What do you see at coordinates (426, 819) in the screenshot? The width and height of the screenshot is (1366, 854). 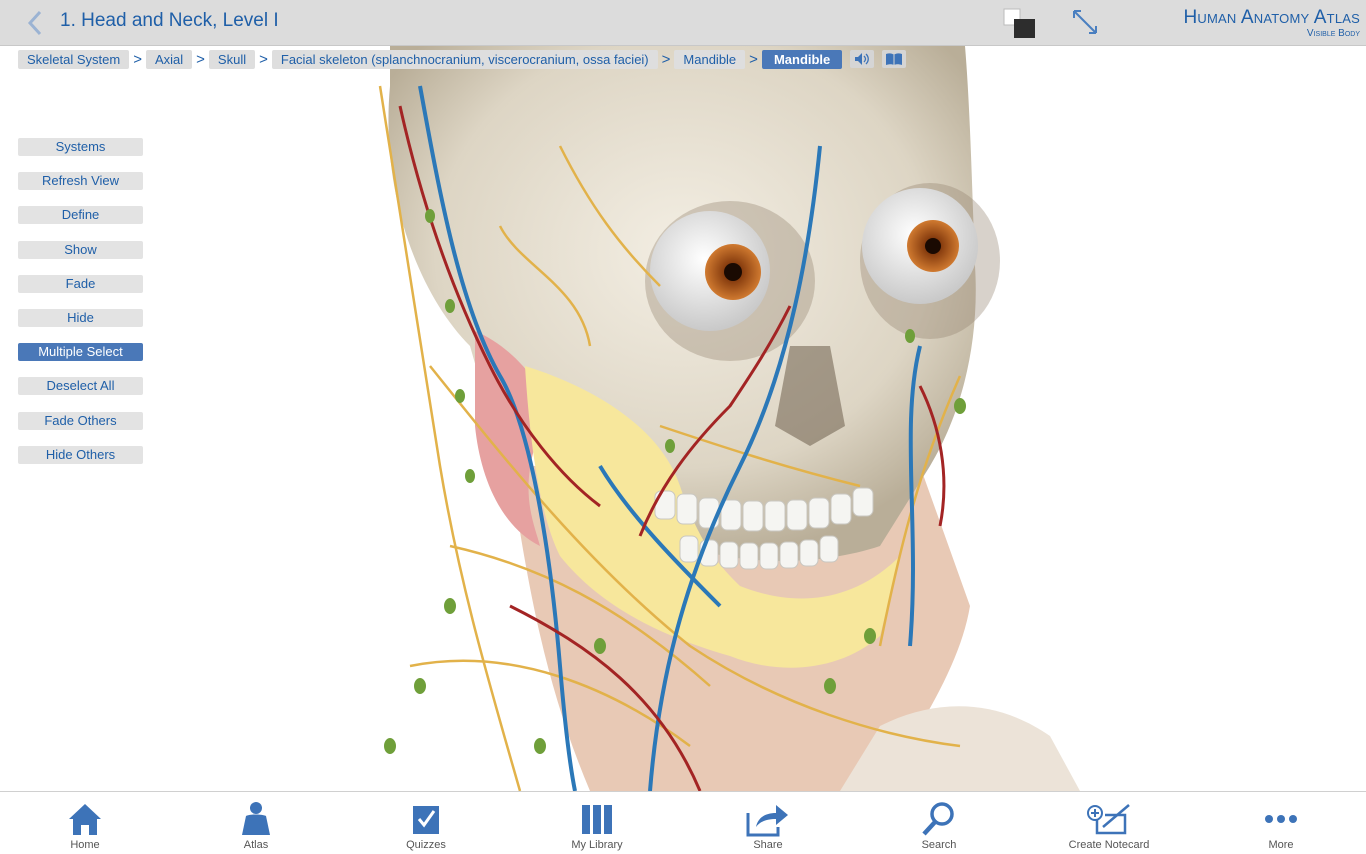 I see `checkbox-icon` at bounding box center [426, 819].